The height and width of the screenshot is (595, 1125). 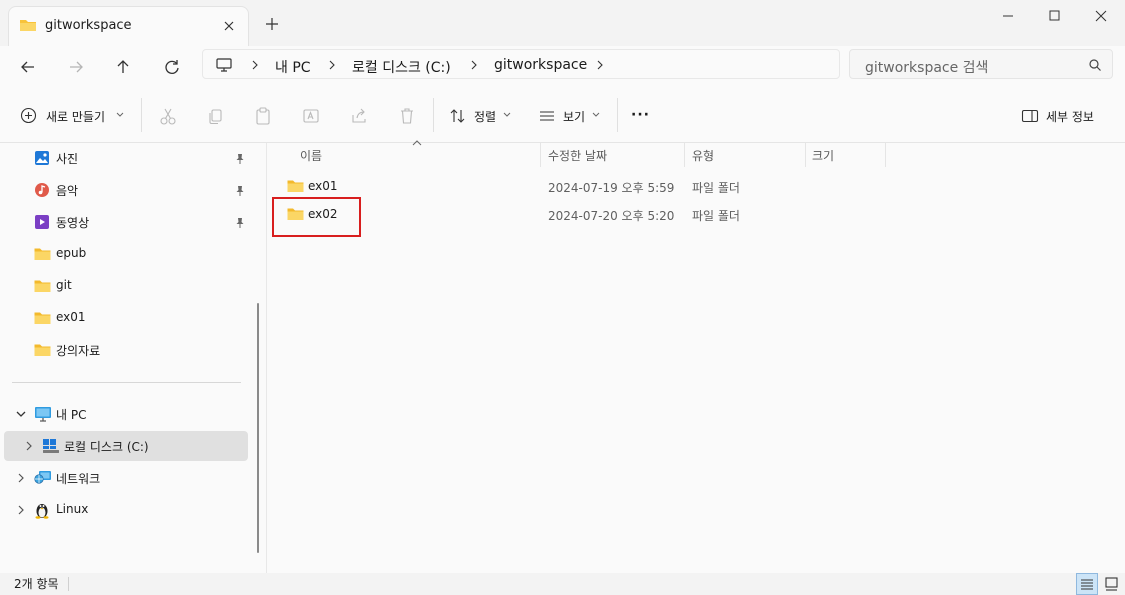 I want to click on sidebar-item-label: 동영상, so click(x=73, y=223).